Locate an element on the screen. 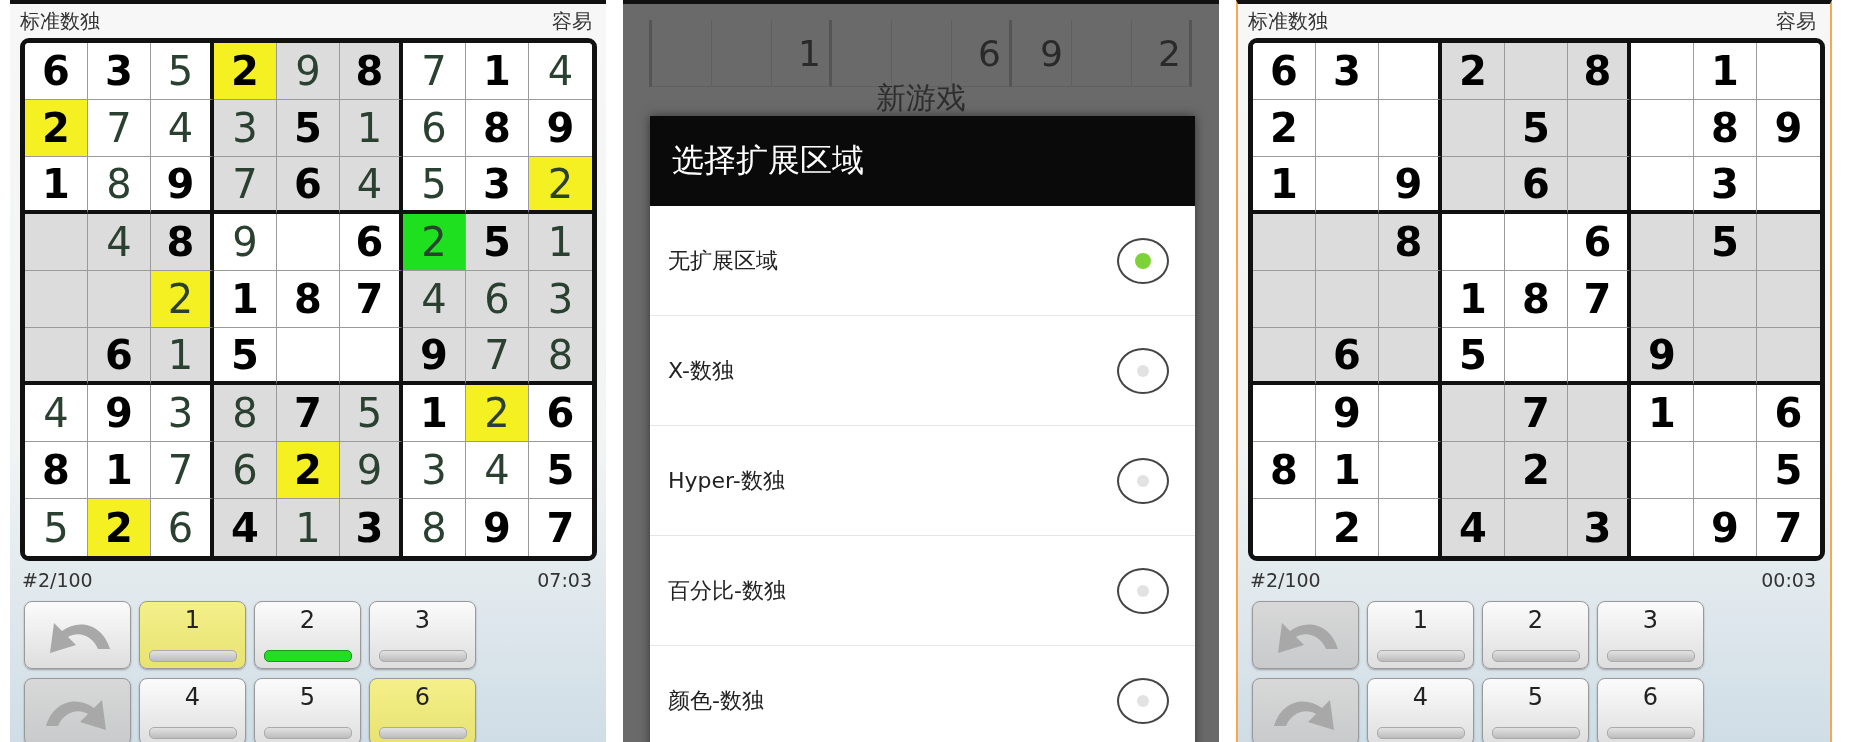  option-row: Hyper-数独 is located at coordinates (922, 481).